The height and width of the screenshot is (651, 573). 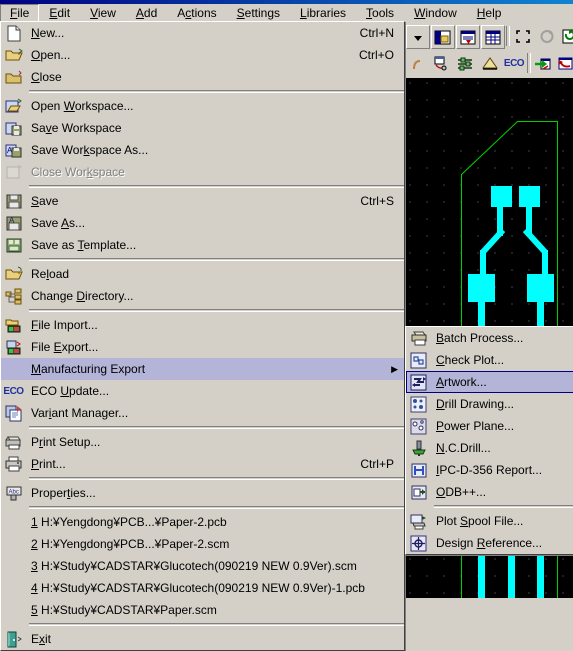 I want to click on dropdown-arrow-button, so click(x=418, y=37).